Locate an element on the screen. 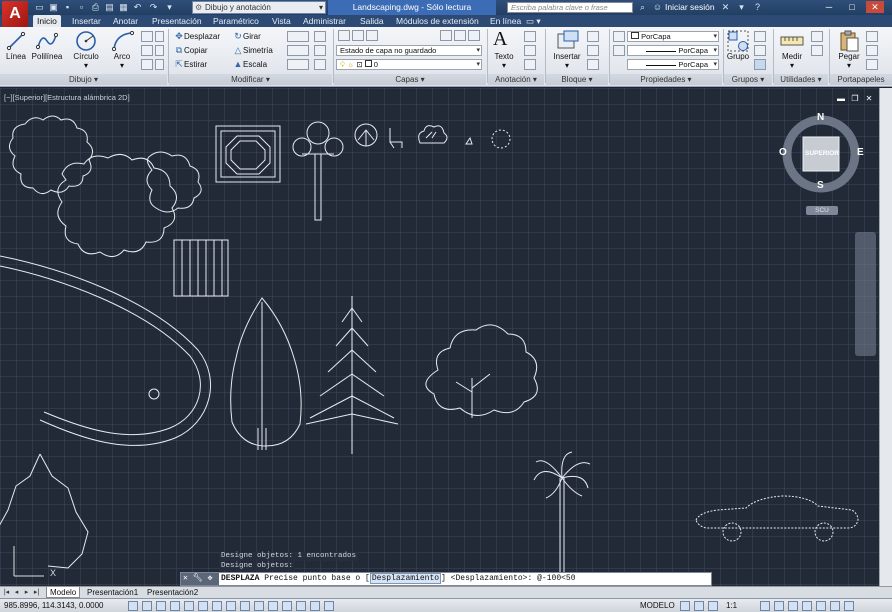  selection-cycling-icon is located at coordinates (315, 606).